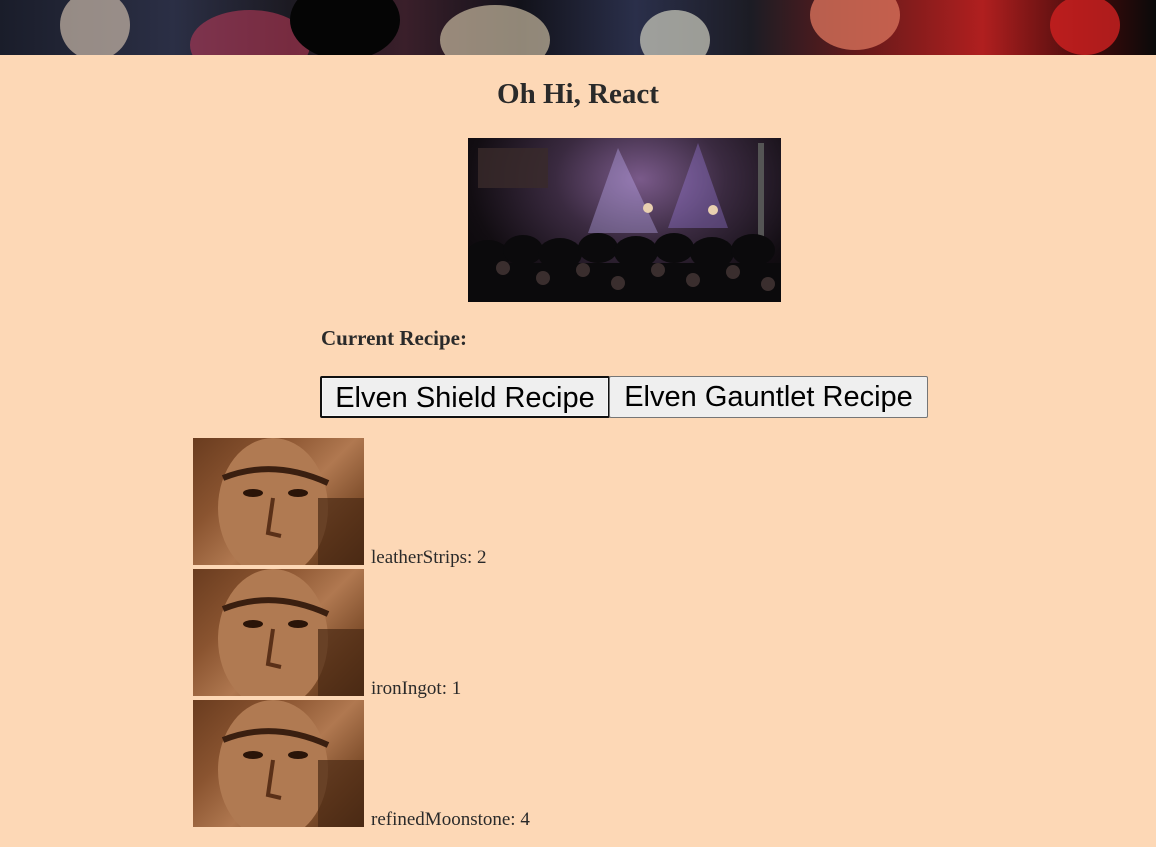 The width and height of the screenshot is (1156, 847). What do you see at coordinates (768, 397) in the screenshot?
I see `elven-gauntlet-recipe-button: Elven Gauntlet Recipe` at bounding box center [768, 397].